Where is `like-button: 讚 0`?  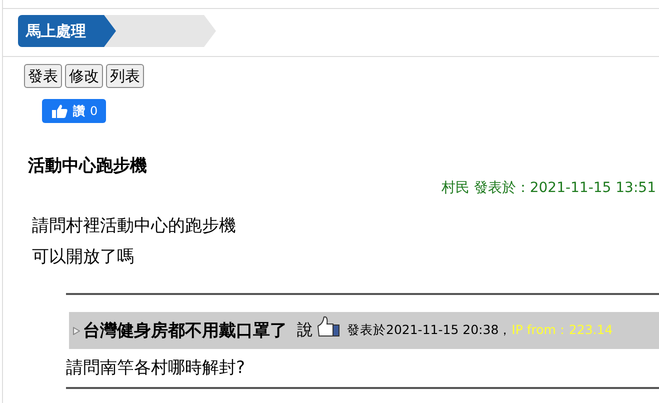 like-button: 讚 0 is located at coordinates (74, 111).